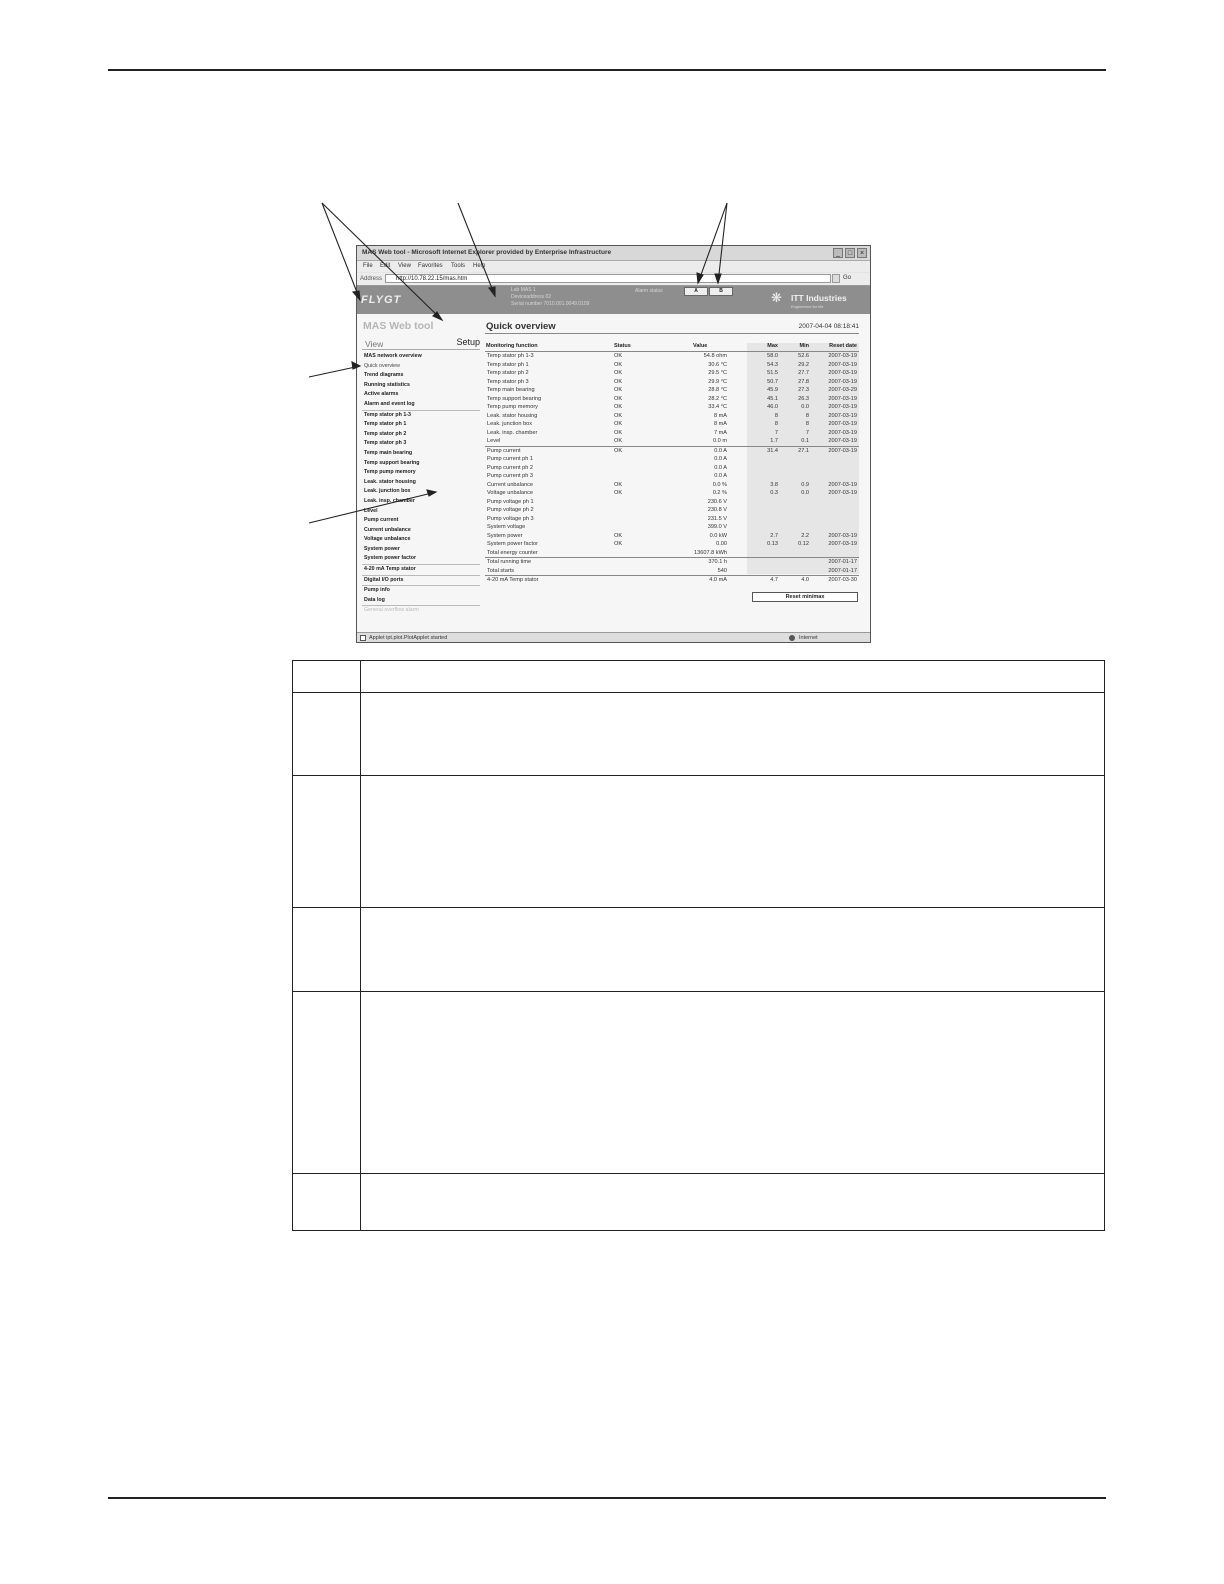 This screenshot has width=1224, height=1584. Describe the element at coordinates (721, 544) in the screenshot. I see `cell-value: 0.00` at that location.